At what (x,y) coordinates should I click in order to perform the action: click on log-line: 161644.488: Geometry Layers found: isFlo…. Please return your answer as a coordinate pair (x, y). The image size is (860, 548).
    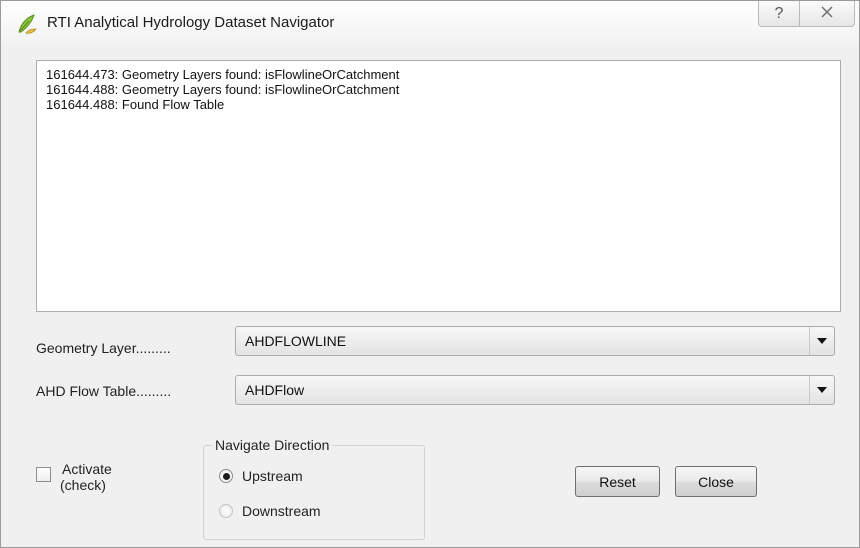
    Looking at the image, I should click on (223, 89).